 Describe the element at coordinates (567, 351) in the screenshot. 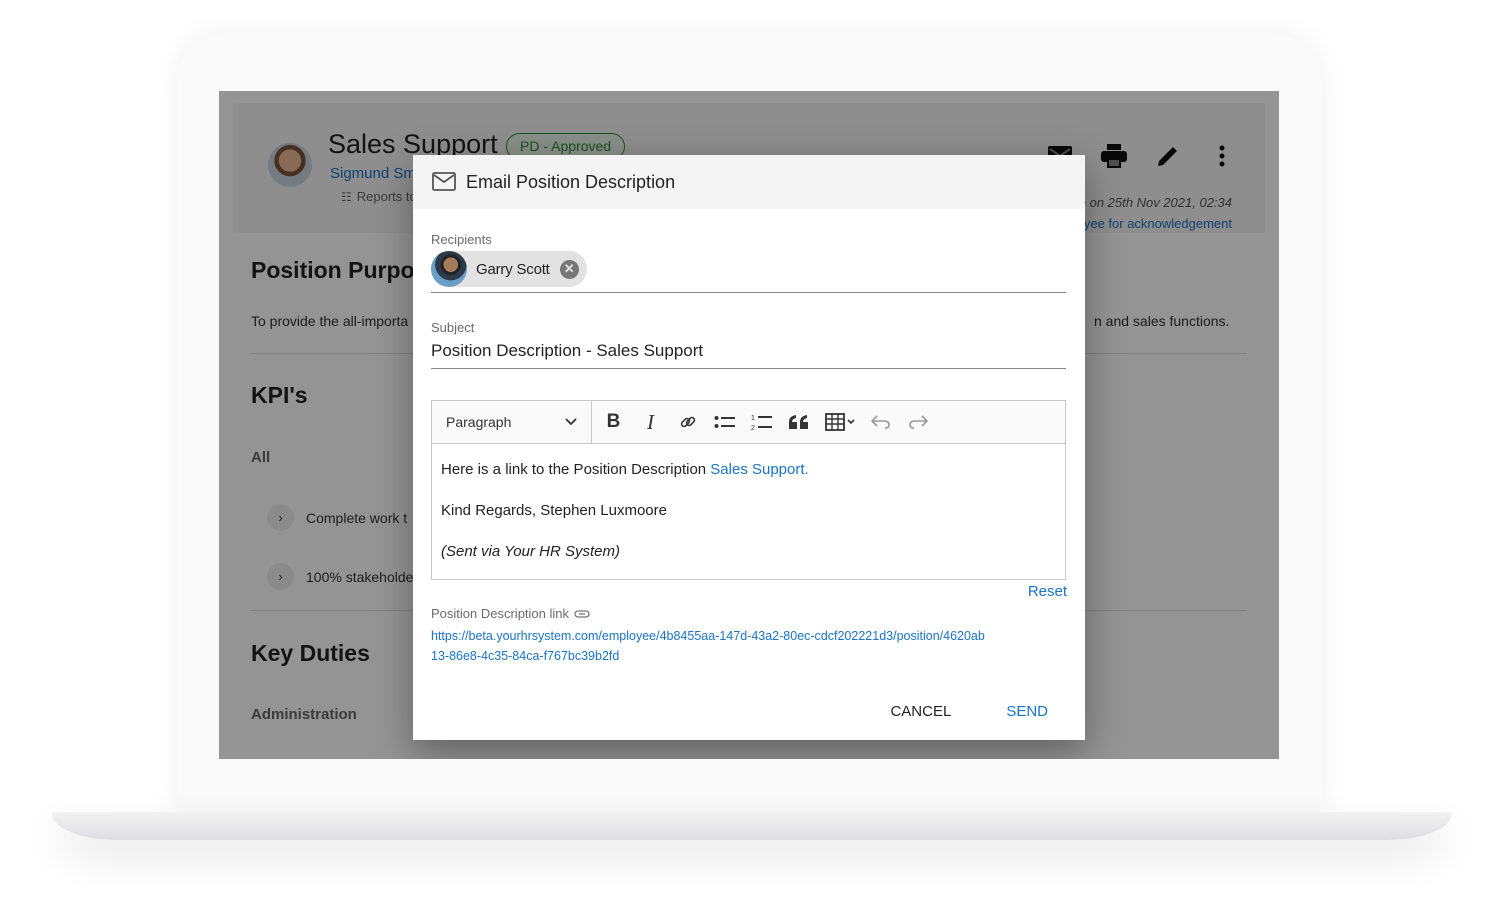

I see `subject-input: Position Description - Sales Support` at that location.